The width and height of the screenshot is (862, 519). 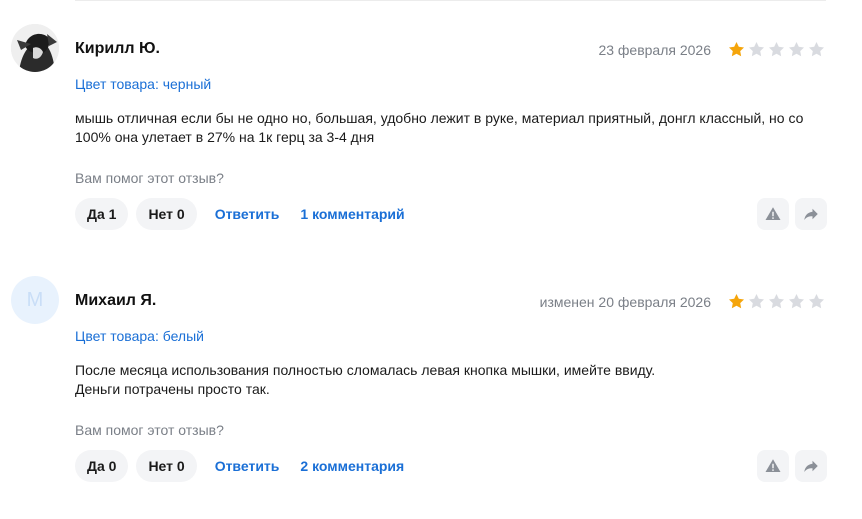 I want to click on comments-link: 2 комментария, so click(x=352, y=466).